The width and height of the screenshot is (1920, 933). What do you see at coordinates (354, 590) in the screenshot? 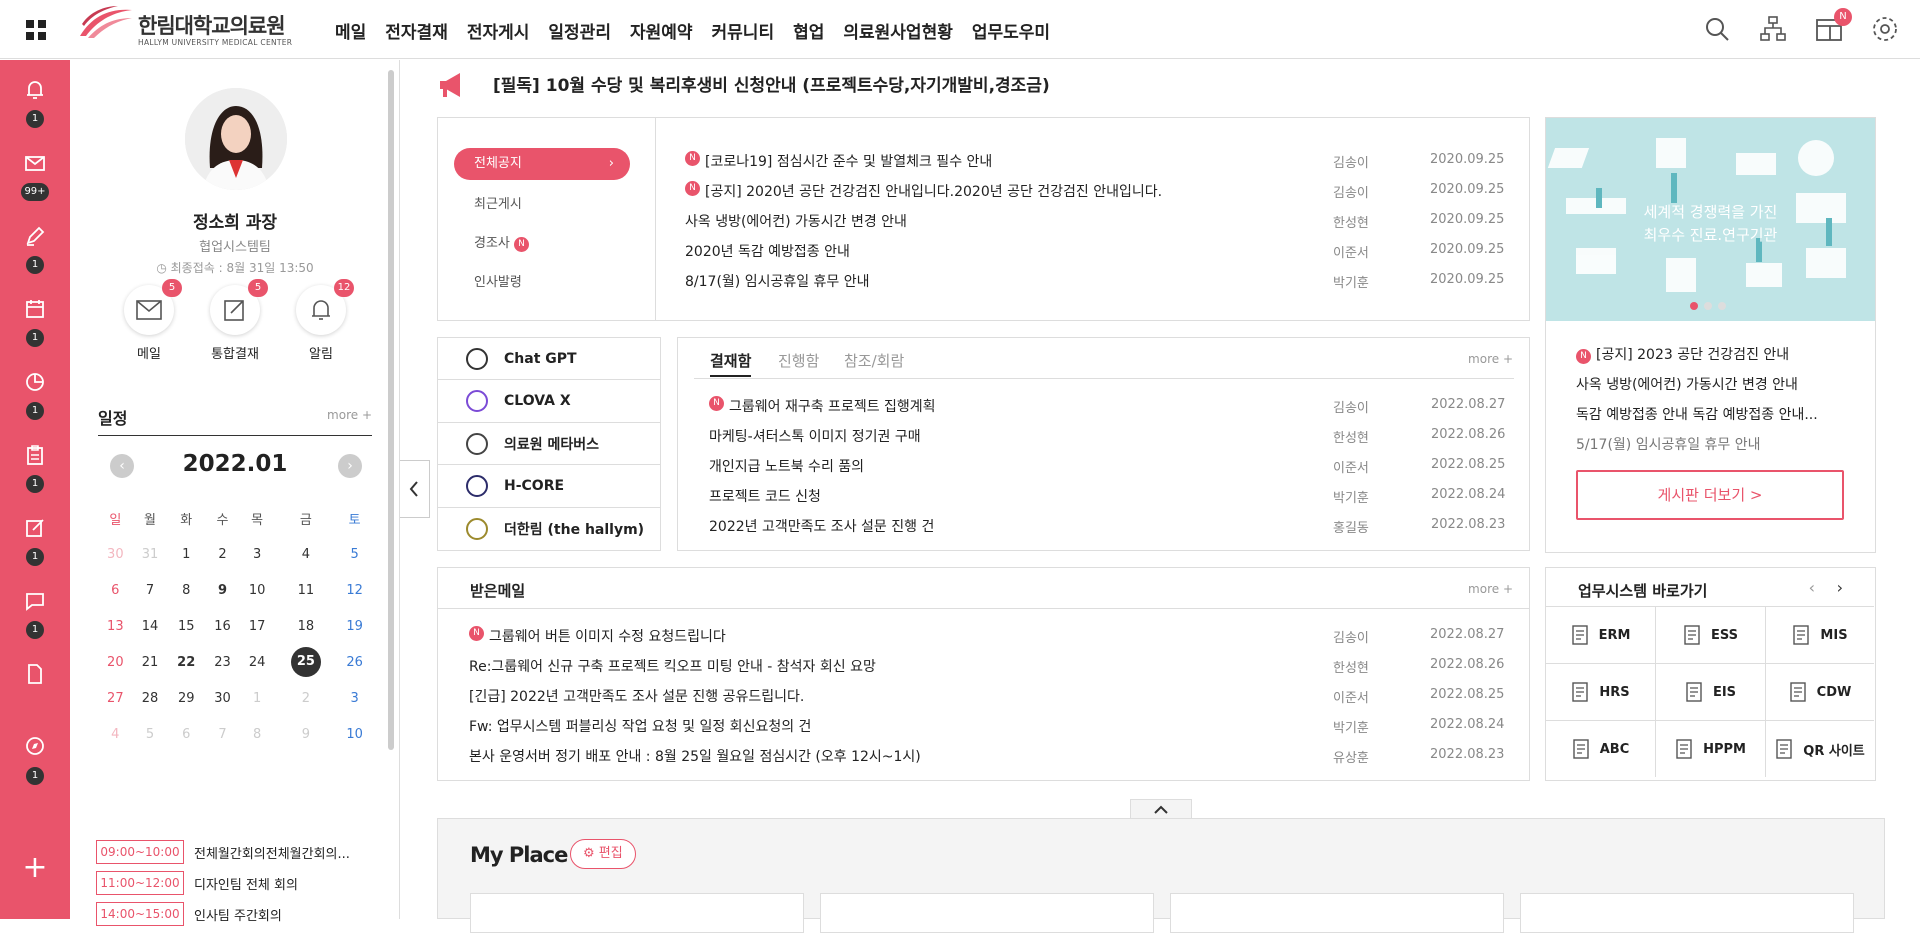
I see `calendar-day: 12` at bounding box center [354, 590].